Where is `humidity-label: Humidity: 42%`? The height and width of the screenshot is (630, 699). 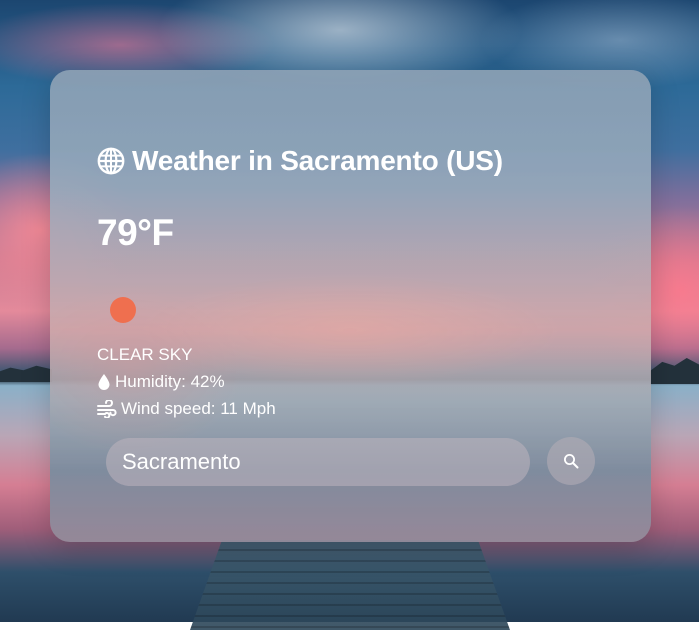
humidity-label: Humidity: 42% is located at coordinates (170, 381).